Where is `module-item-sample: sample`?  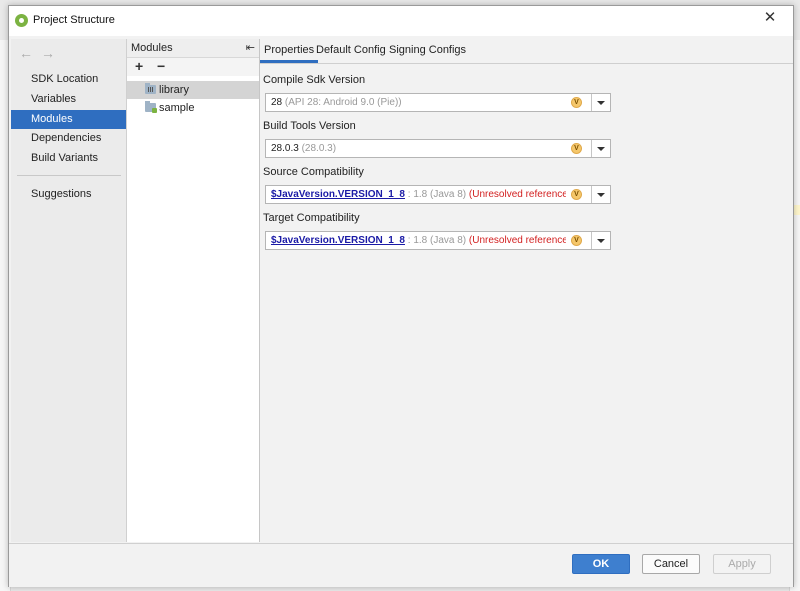
module-item-sample: sample is located at coordinates (193, 108).